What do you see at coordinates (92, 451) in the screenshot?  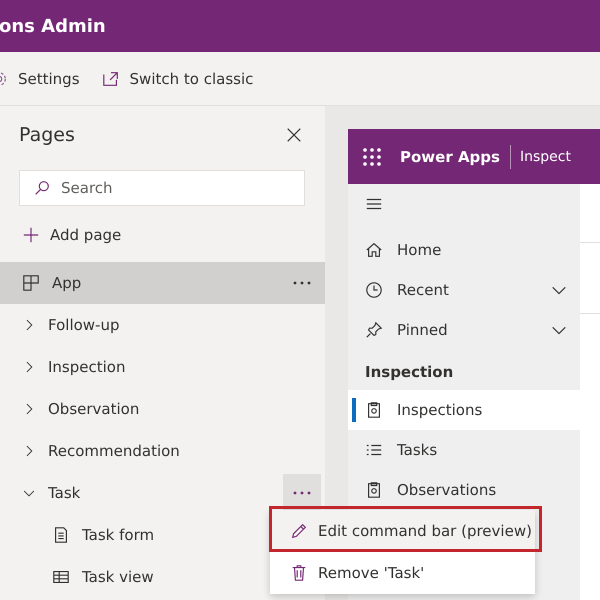 I see `page-item: Recommendation` at bounding box center [92, 451].